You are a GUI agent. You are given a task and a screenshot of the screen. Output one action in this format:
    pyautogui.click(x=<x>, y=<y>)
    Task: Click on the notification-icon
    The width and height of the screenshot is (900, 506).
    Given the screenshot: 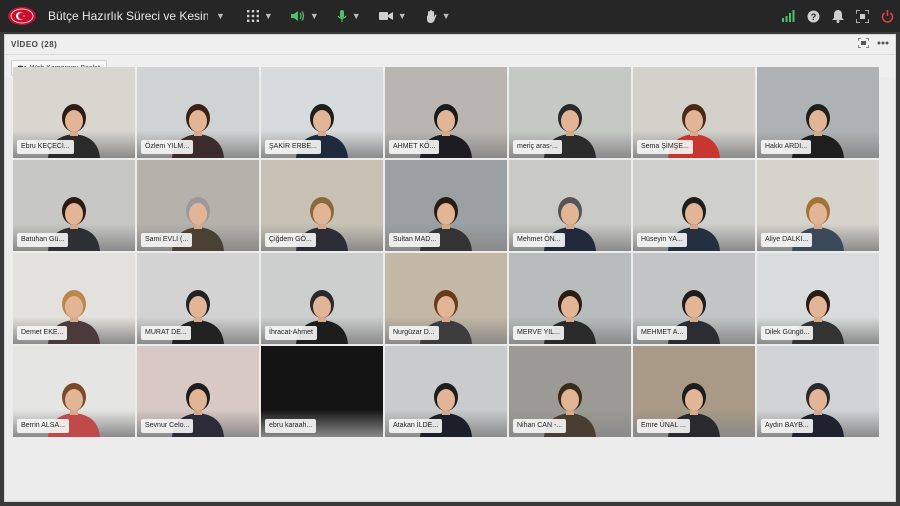 What is the action you would take?
    pyautogui.click(x=838, y=16)
    